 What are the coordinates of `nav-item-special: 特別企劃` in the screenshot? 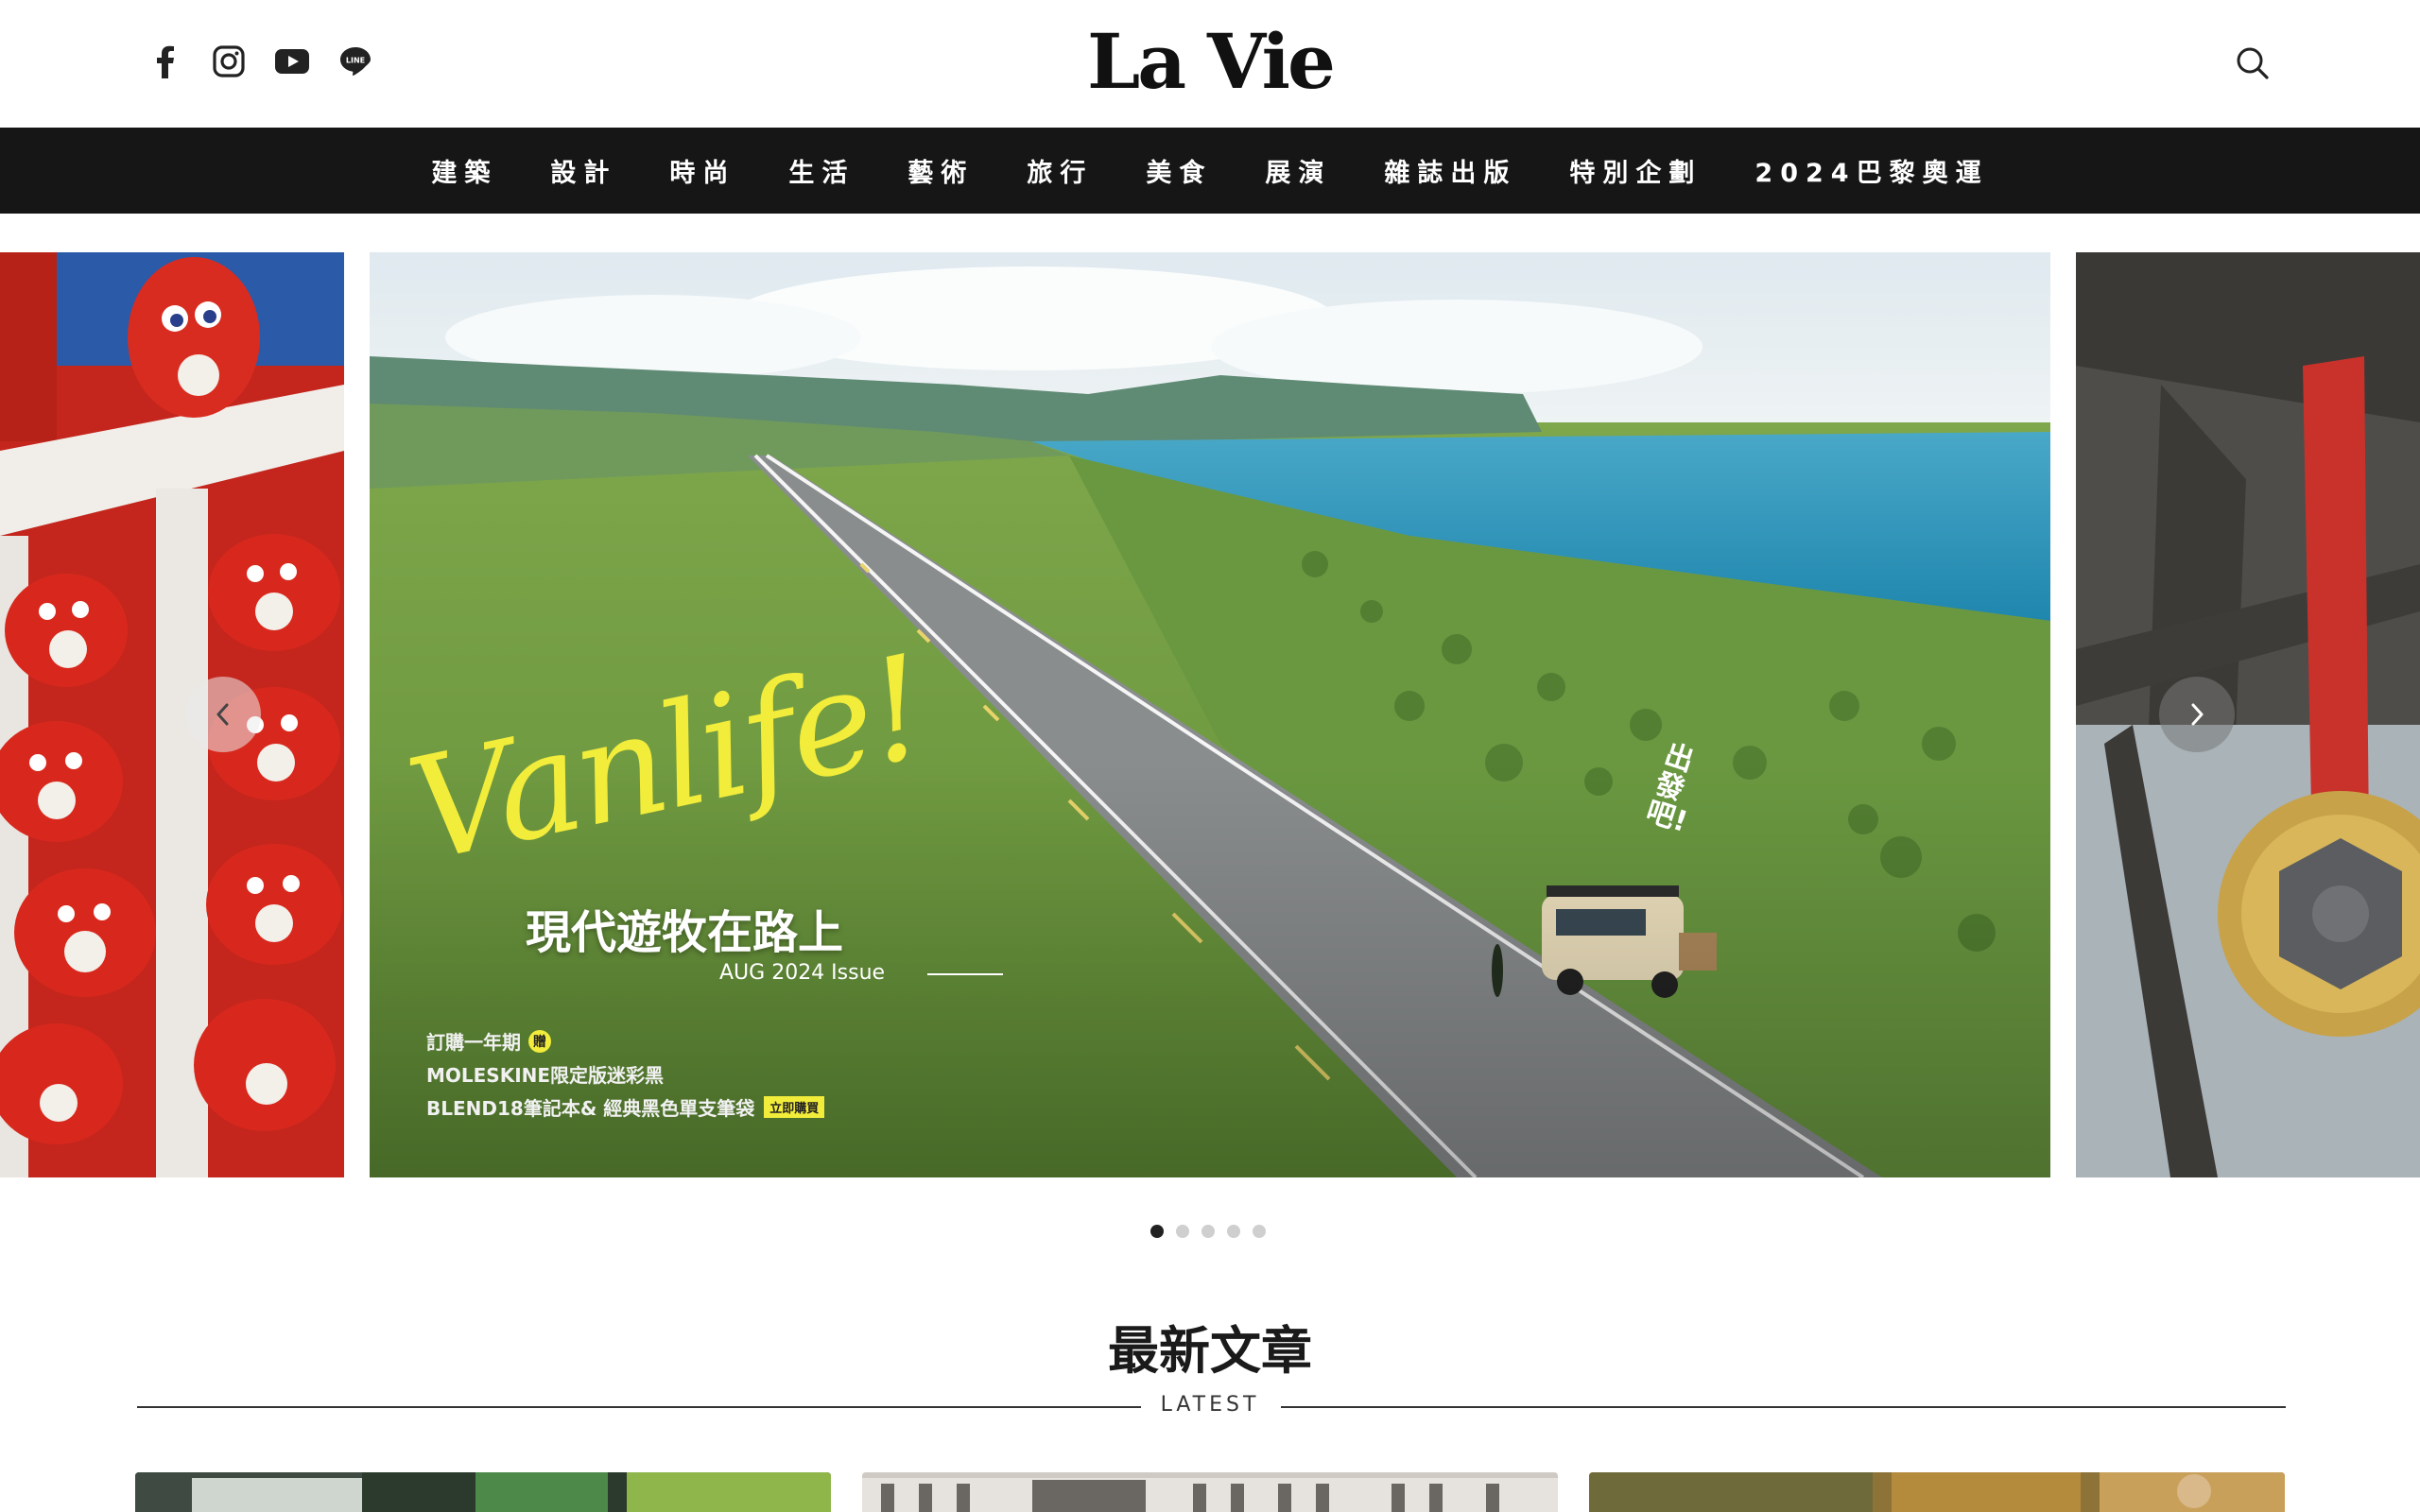 It's located at (1635, 170).